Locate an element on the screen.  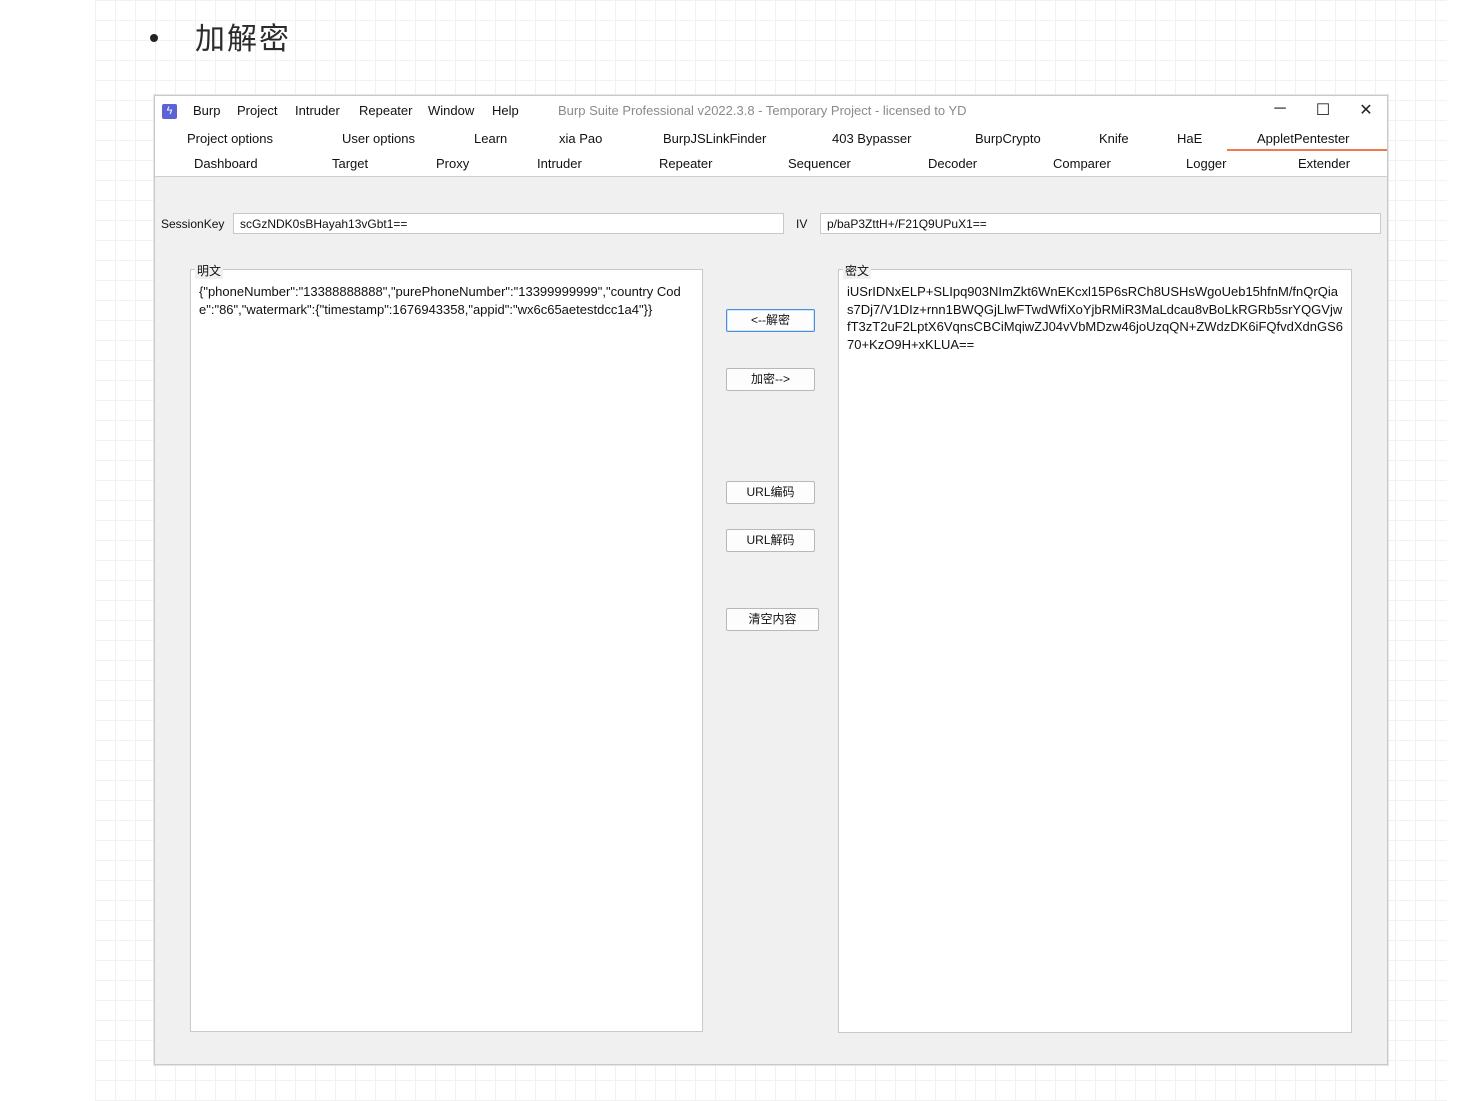
menu-burp: Burp is located at coordinates (206, 110).